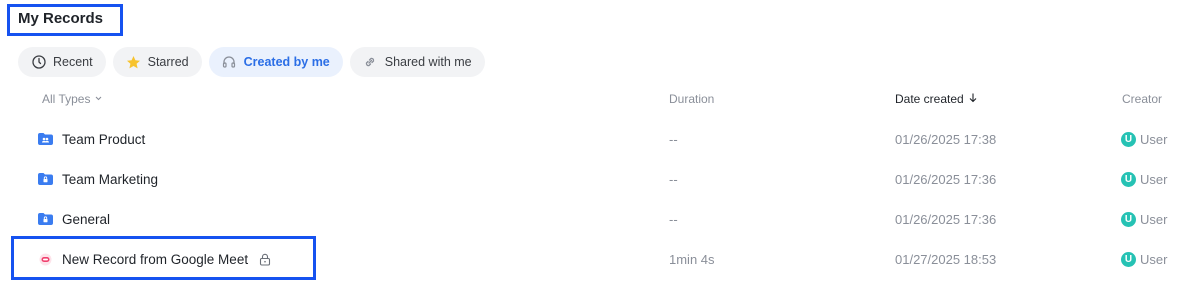  I want to click on table-row: Team Product -- 01/26/2025 17:38 U User, so click(602, 139).